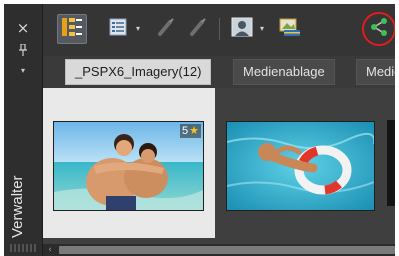  What do you see at coordinates (138, 29) in the screenshot?
I see `details-view-menu-caret: ▾` at bounding box center [138, 29].